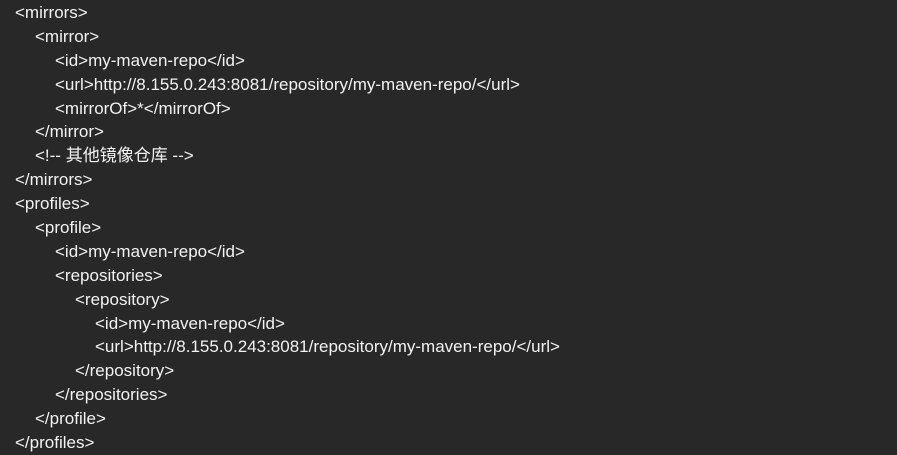 Image resolution: width=897 pixels, height=455 pixels. Describe the element at coordinates (122, 299) in the screenshot. I see `code-line: <repository>` at that location.